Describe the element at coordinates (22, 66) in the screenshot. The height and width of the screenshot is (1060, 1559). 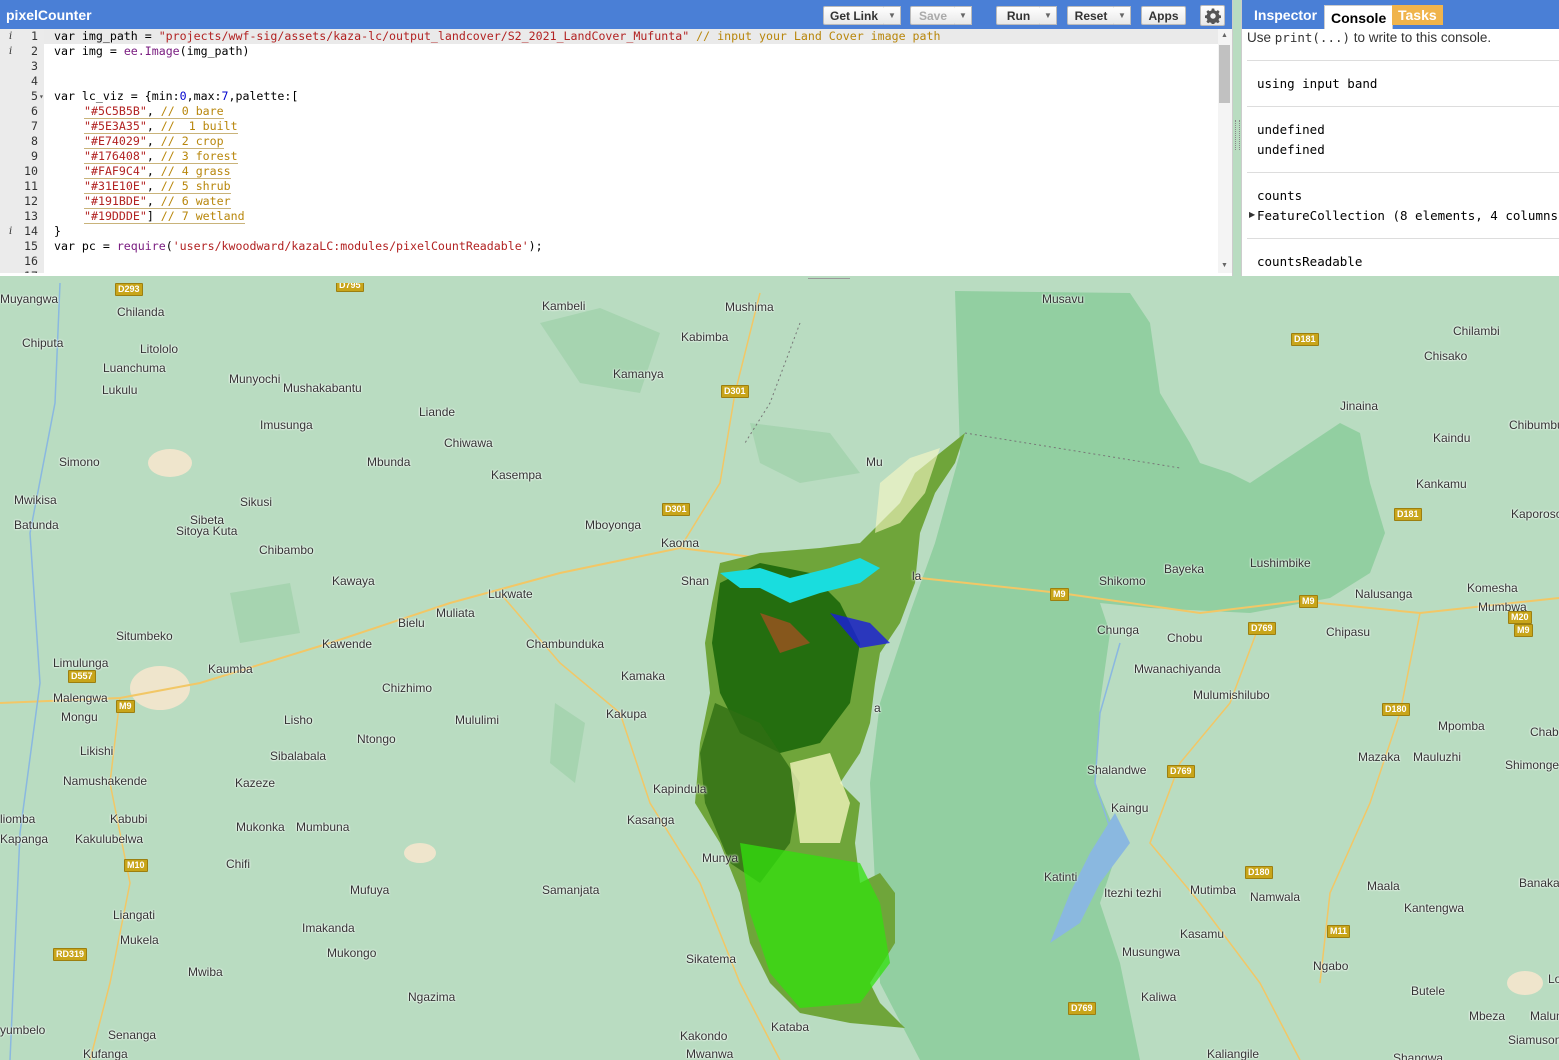
I see `gutter-row: 3` at that location.